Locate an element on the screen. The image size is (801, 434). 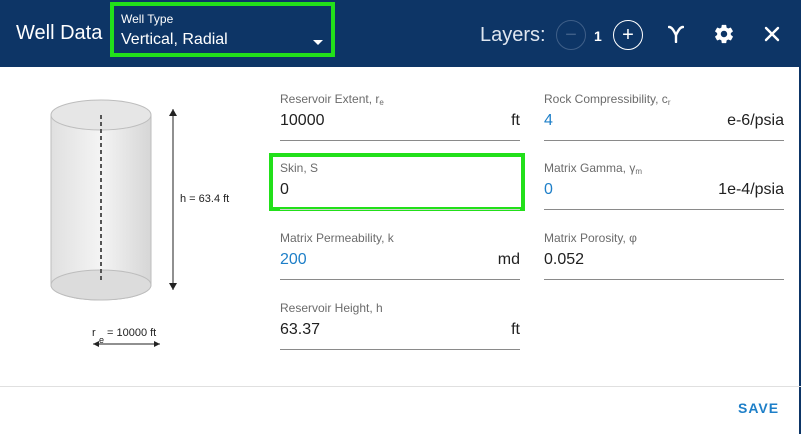
rock-compressibility-input: 4 is located at coordinates (548, 121).